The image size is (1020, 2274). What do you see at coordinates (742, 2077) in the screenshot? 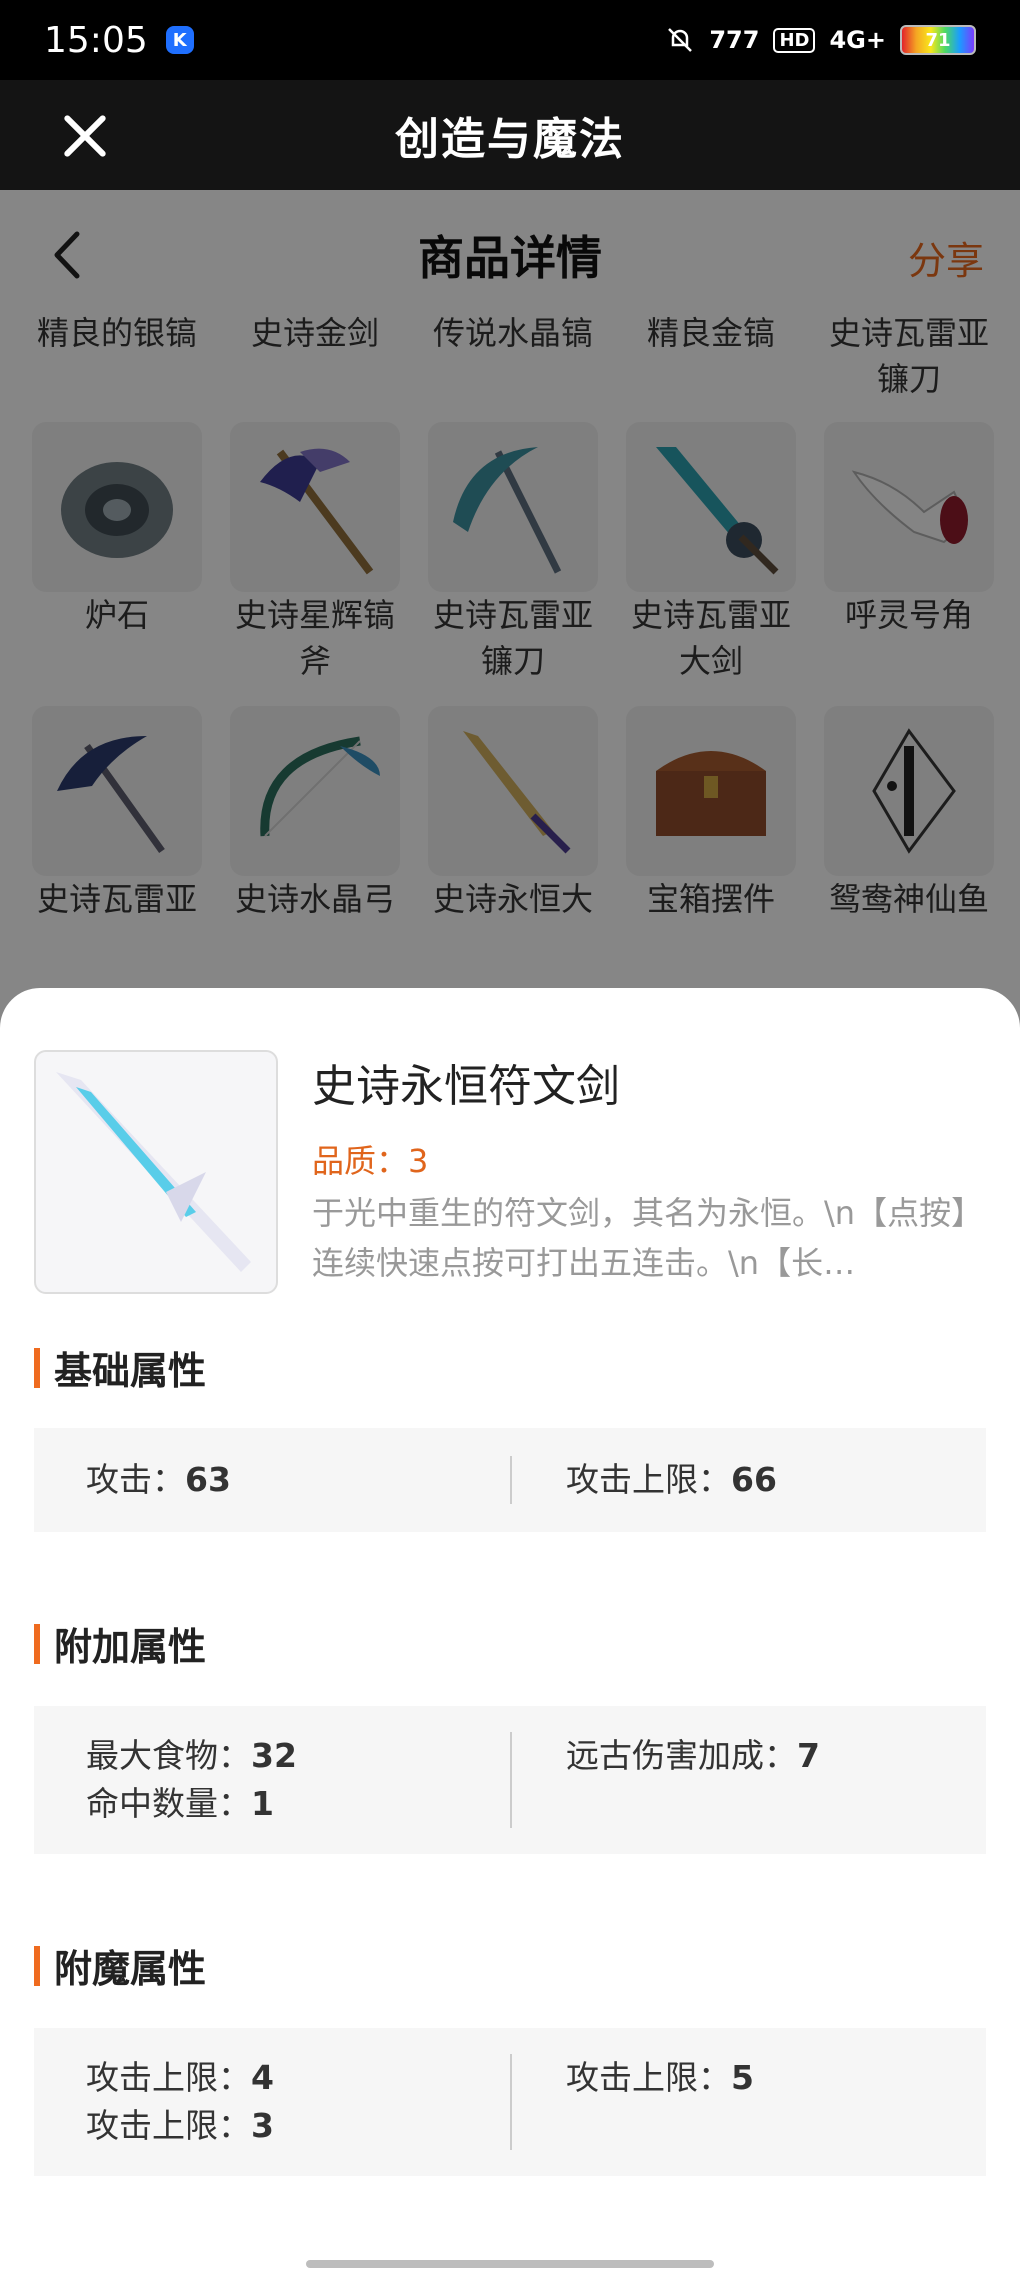
I see `stat-value: 5` at bounding box center [742, 2077].